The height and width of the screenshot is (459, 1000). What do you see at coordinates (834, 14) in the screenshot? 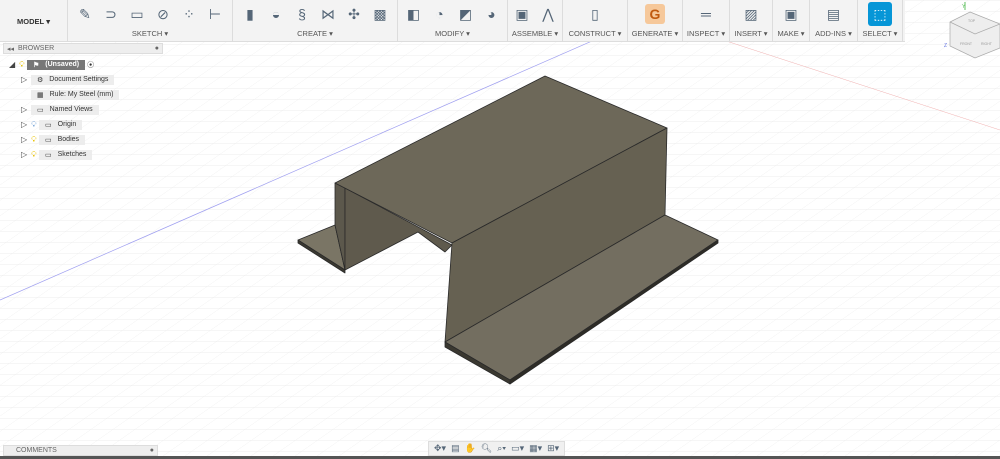
I see `scripts-icon: ▤` at bounding box center [834, 14].